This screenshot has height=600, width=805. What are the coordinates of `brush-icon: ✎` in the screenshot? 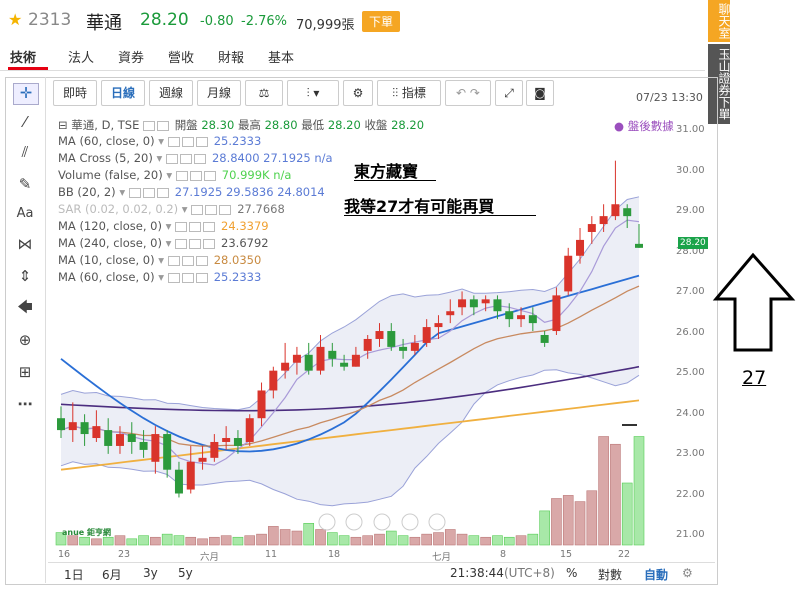 It's located at (25, 185).